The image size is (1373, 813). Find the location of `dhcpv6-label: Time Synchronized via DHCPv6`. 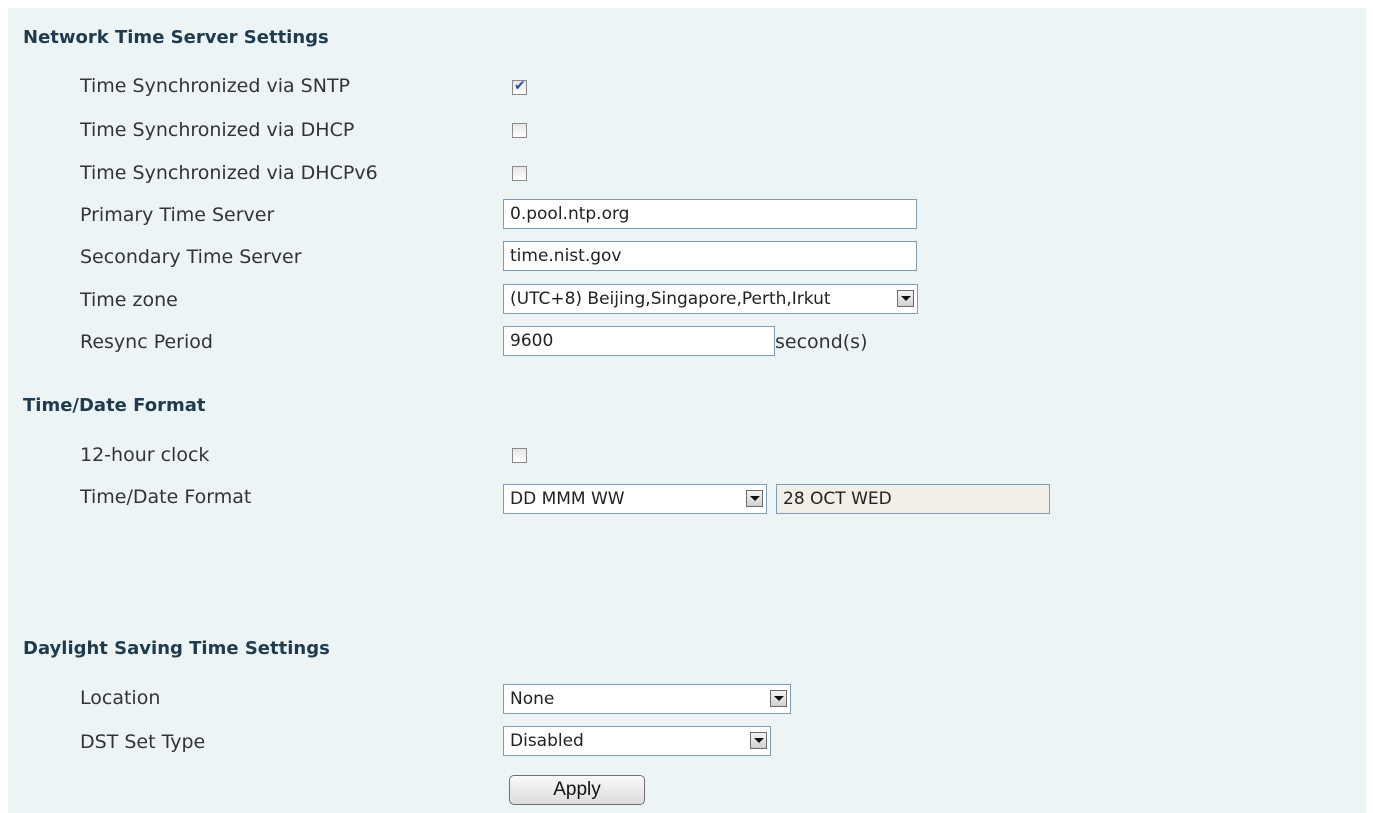

dhcpv6-label: Time Synchronized via DHCPv6 is located at coordinates (229, 173).